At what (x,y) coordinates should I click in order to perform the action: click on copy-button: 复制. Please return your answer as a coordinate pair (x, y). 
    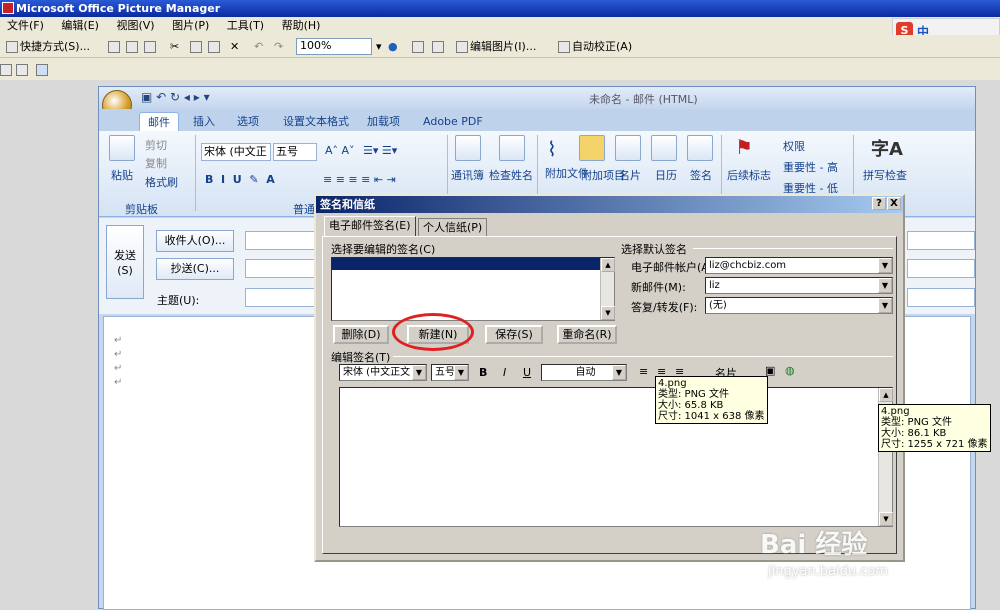
    Looking at the image, I should click on (156, 163).